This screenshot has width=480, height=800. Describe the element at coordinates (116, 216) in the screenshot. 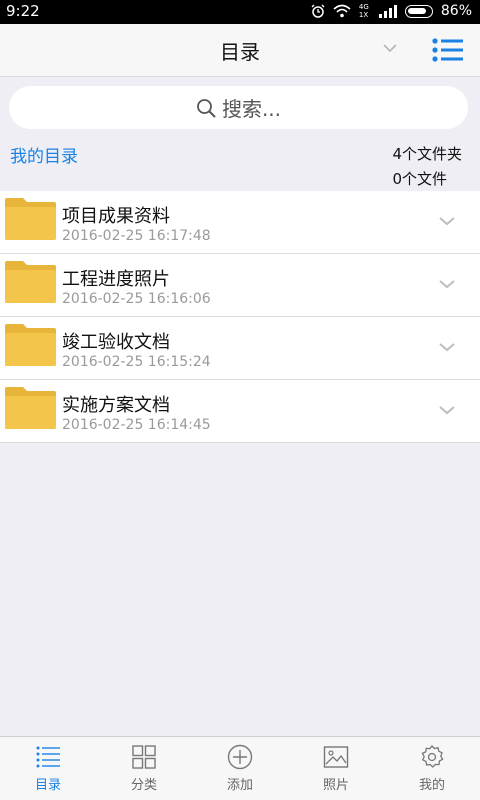

I see `folder-name: 项目成果资料` at that location.